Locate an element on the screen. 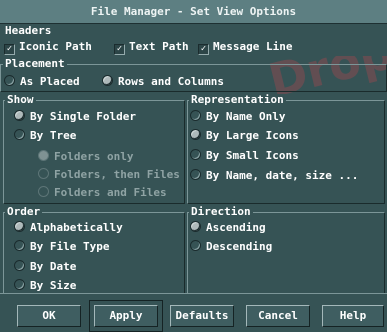 The width and height of the screenshot is (387, 332). as-placed-label: As Placed is located at coordinates (50, 81).